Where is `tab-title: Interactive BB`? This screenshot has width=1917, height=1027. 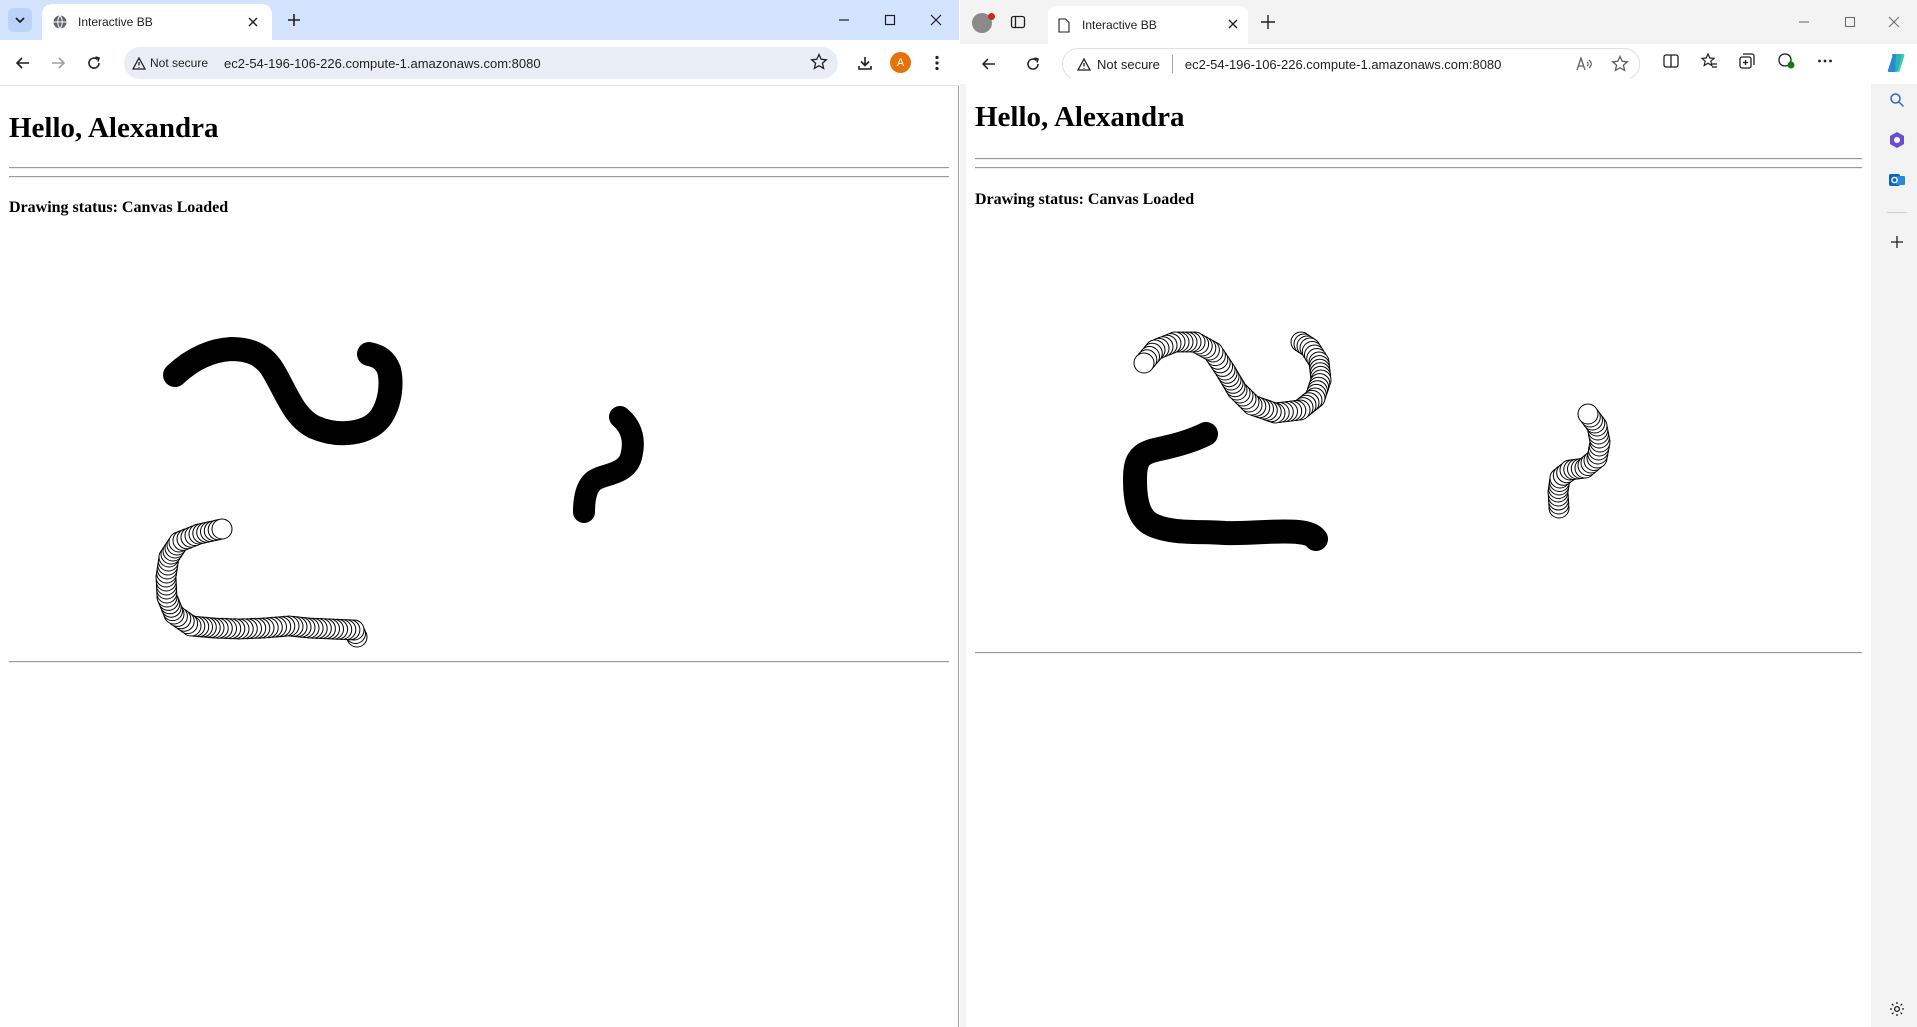
tab-title: Interactive BB is located at coordinates (1119, 25).